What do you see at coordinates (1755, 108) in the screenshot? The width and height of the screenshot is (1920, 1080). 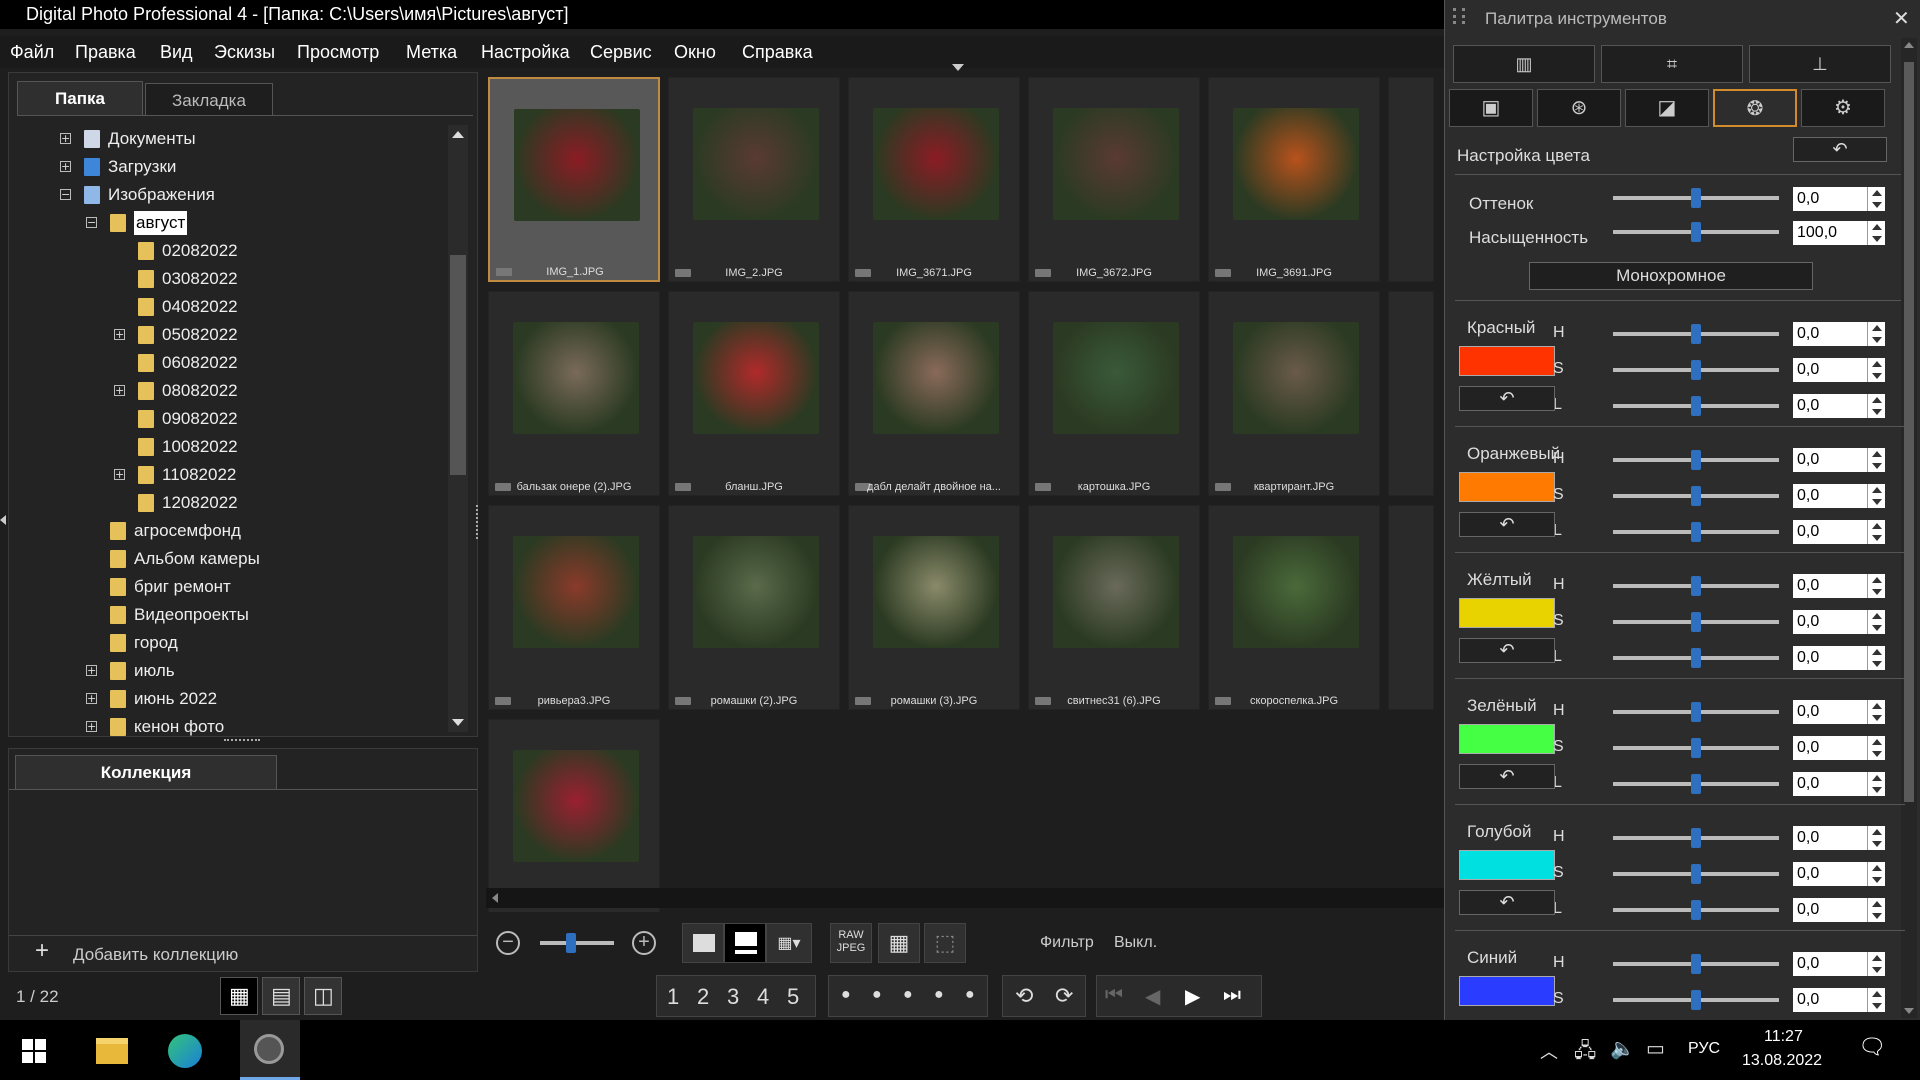 I see `palette-tab-color: ❂` at bounding box center [1755, 108].